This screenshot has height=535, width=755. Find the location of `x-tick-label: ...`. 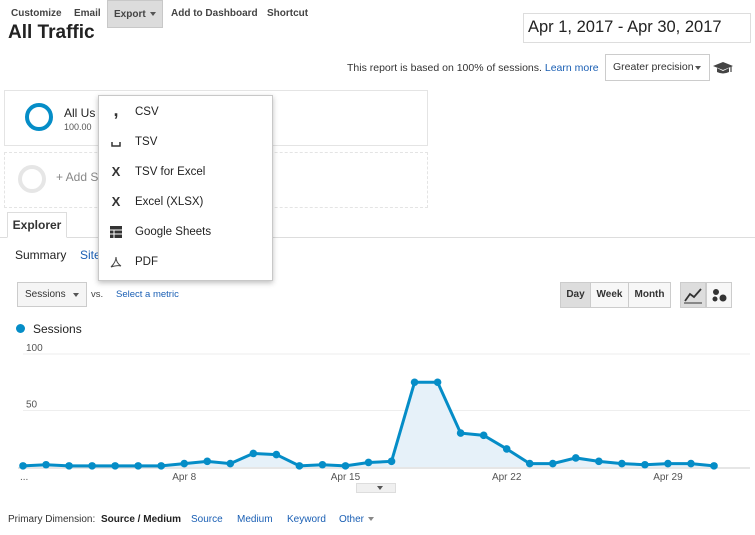

x-tick-label: ... is located at coordinates (24, 477).